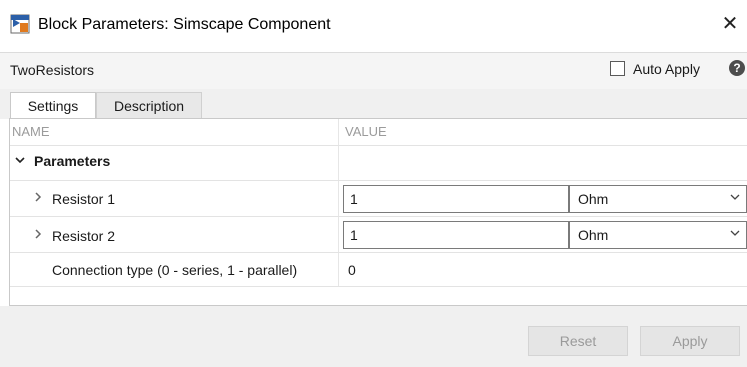  Describe the element at coordinates (72, 161) in the screenshot. I see `parameters-section-heading: Parameters` at that location.